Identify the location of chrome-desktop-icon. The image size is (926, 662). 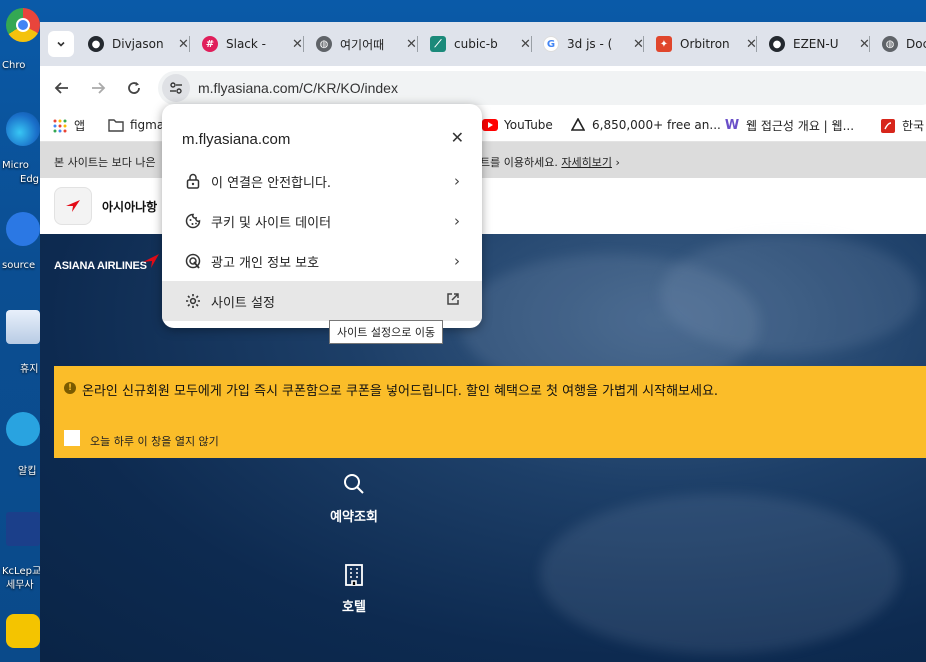
(23, 25).